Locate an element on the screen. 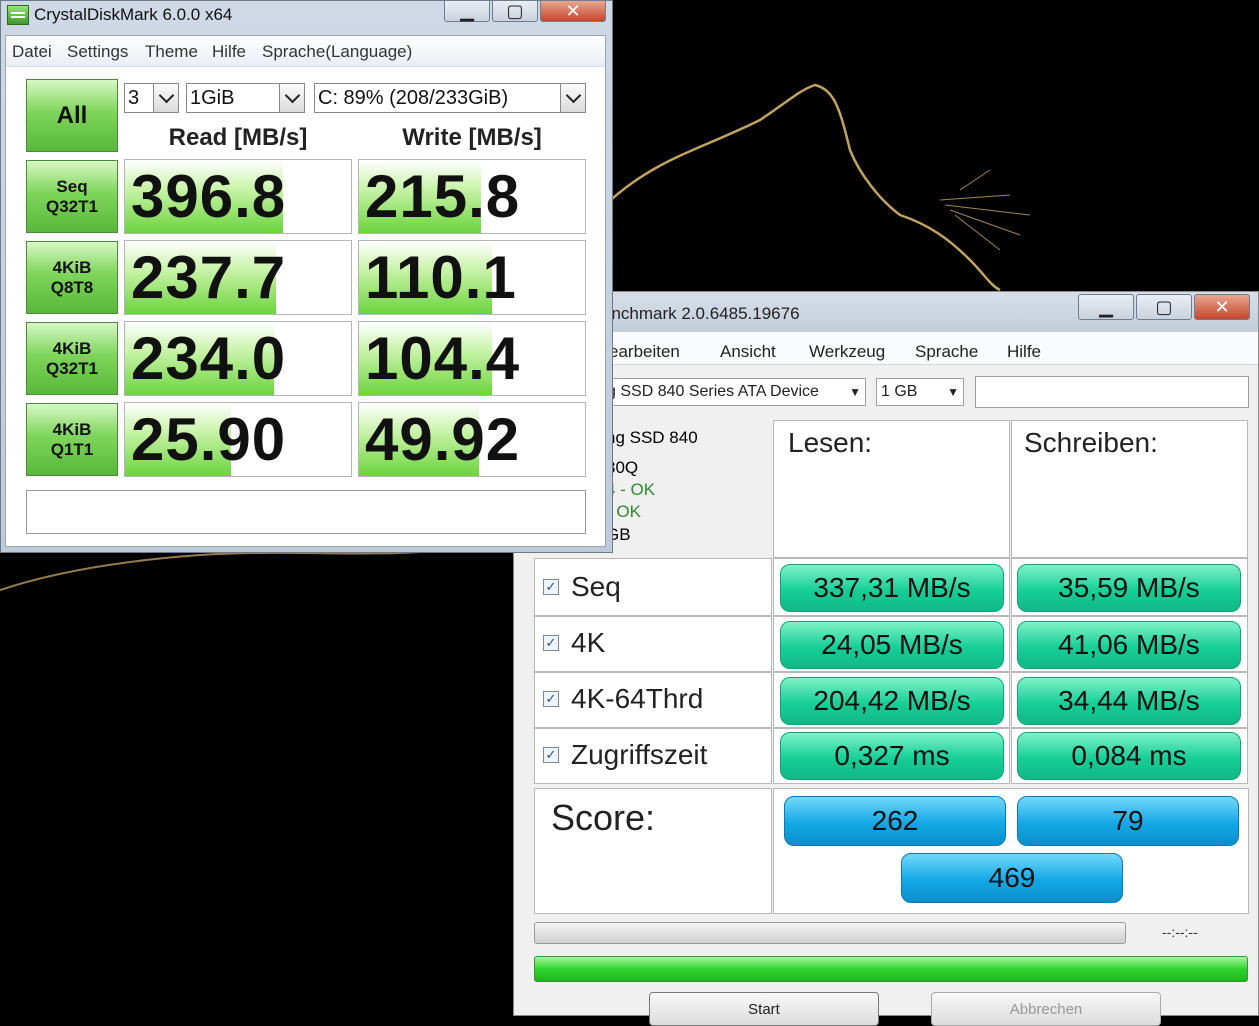 Image resolution: width=1259 pixels, height=1026 pixels. read-header: Lesen: is located at coordinates (830, 442).